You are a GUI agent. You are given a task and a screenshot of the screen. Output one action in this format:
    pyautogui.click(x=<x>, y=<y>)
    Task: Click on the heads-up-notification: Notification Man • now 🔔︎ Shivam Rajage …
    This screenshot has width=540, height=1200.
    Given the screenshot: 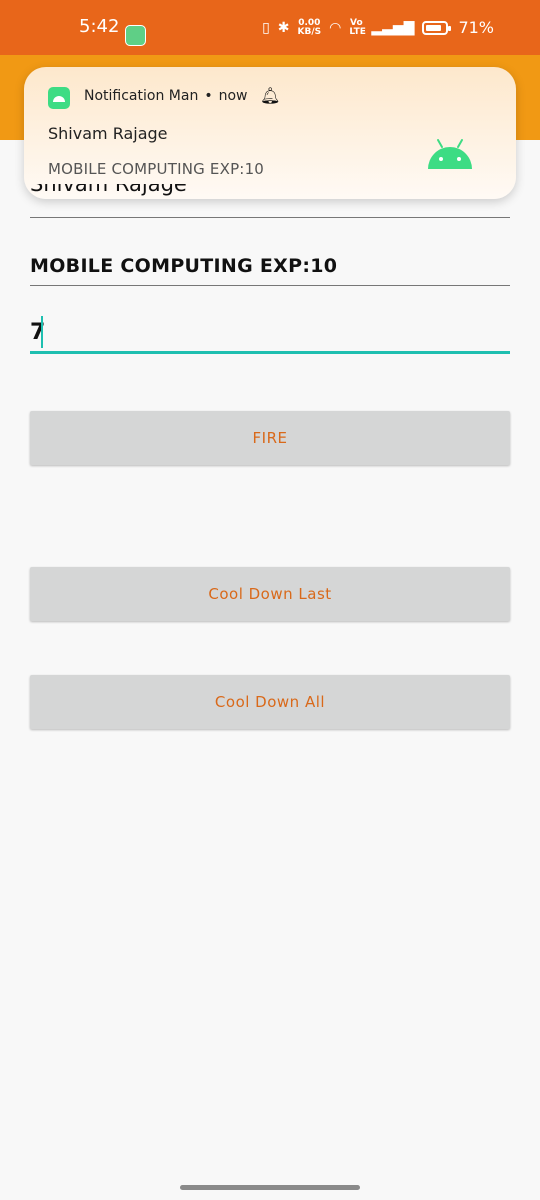 What is the action you would take?
    pyautogui.click(x=270, y=133)
    